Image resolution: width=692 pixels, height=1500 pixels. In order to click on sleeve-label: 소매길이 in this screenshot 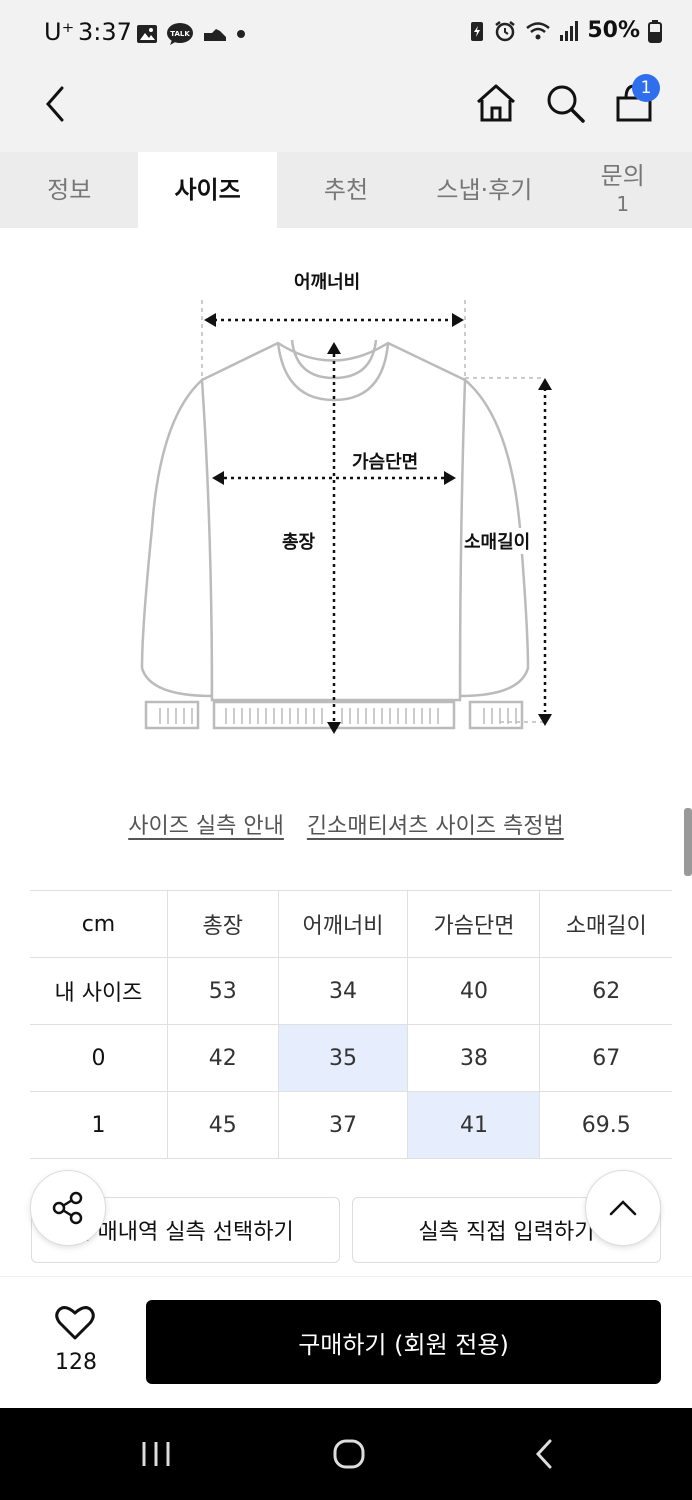, I will do `click(497, 541)`.